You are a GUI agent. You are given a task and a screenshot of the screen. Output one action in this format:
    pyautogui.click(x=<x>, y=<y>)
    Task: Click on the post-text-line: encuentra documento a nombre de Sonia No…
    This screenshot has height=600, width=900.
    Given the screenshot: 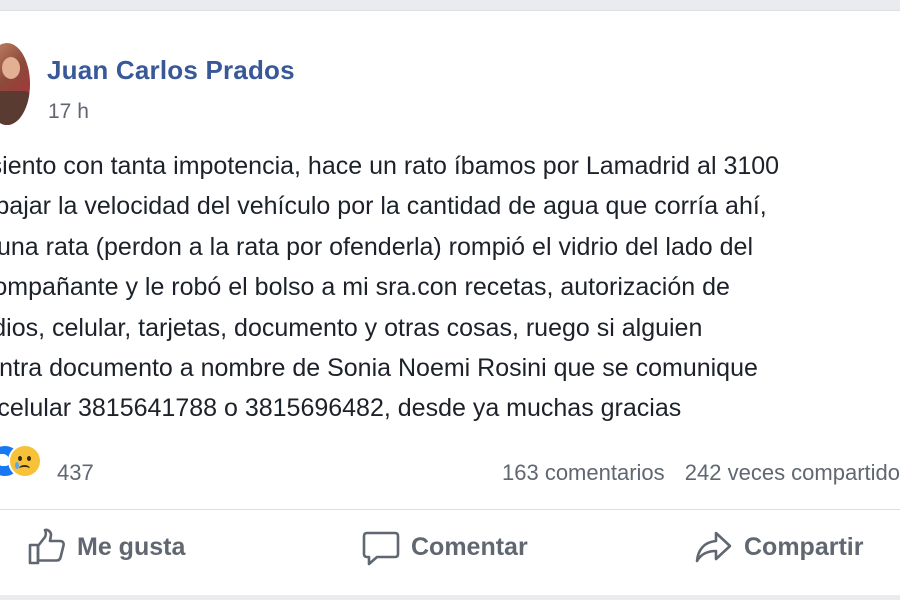 What is the action you would take?
    pyautogui.click(x=379, y=368)
    